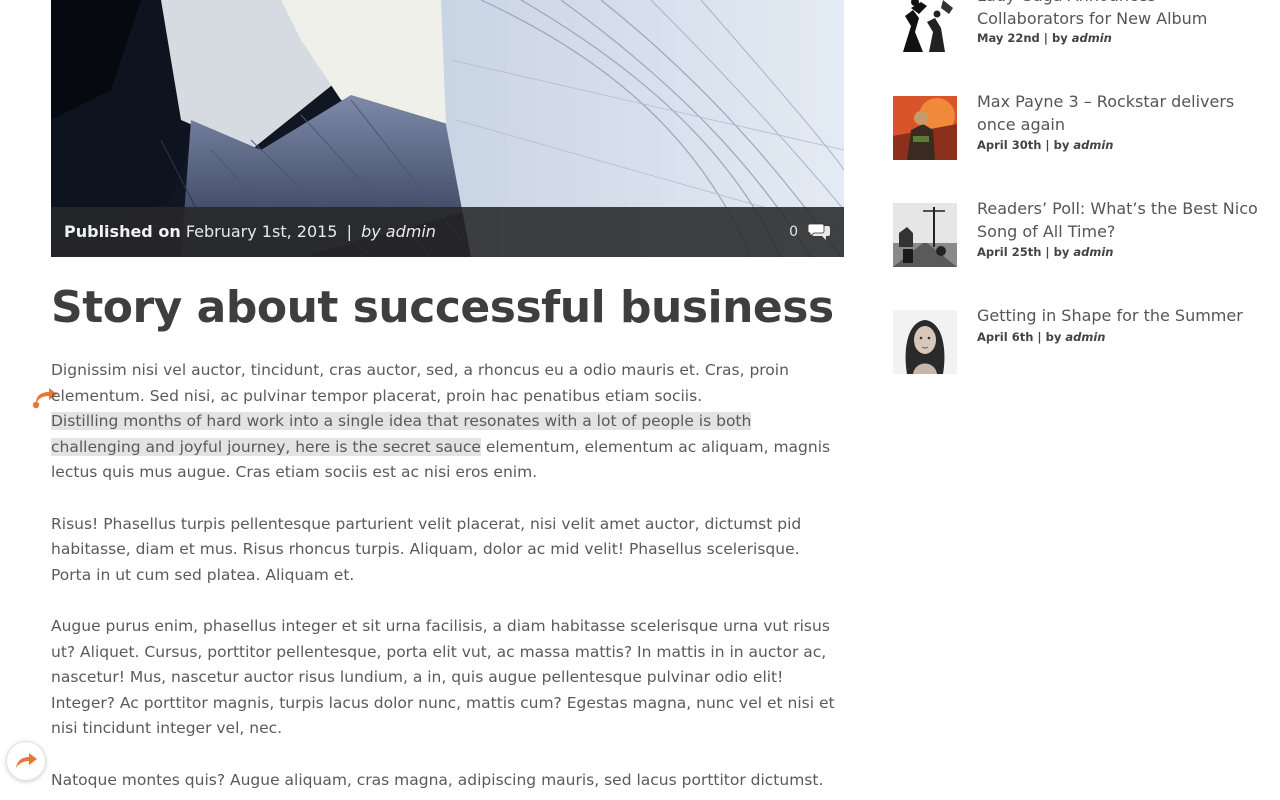  Describe the element at coordinates (1008, 38) in the screenshot. I see `post-date: May 22nd` at that location.